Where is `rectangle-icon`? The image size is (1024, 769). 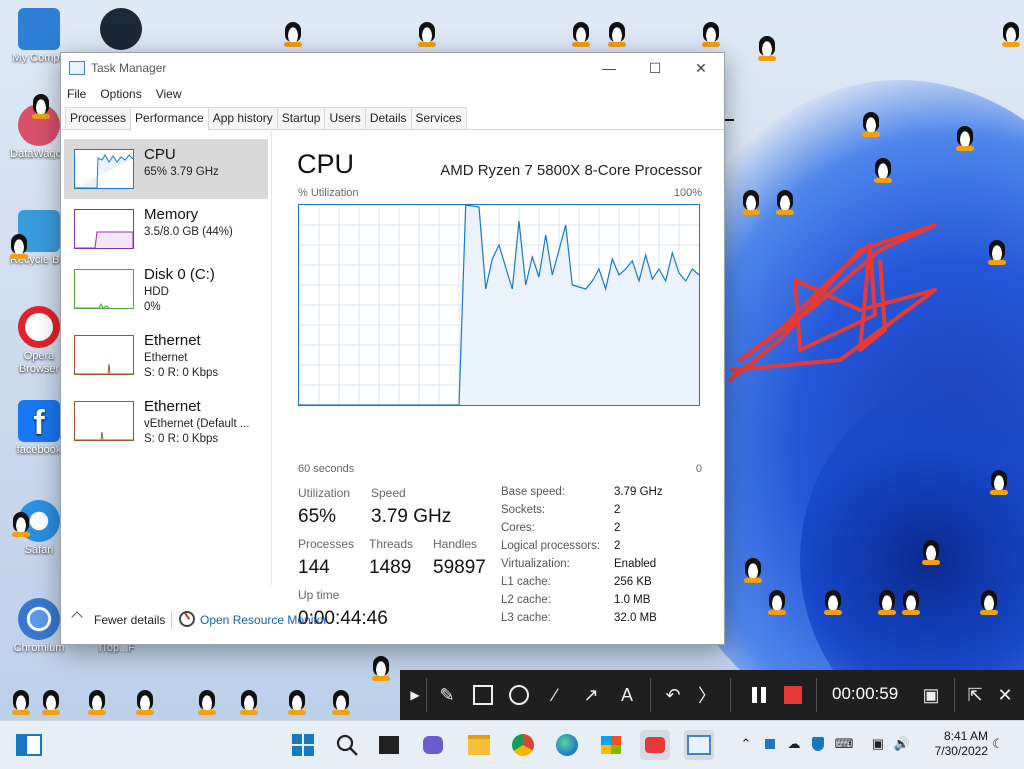 rectangle-icon is located at coordinates (483, 695).